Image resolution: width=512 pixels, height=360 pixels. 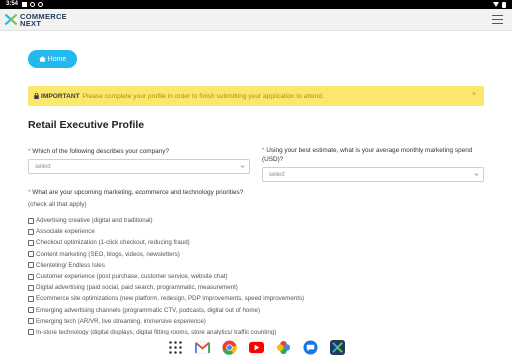 I want to click on chrome-icon, so click(x=229, y=347).